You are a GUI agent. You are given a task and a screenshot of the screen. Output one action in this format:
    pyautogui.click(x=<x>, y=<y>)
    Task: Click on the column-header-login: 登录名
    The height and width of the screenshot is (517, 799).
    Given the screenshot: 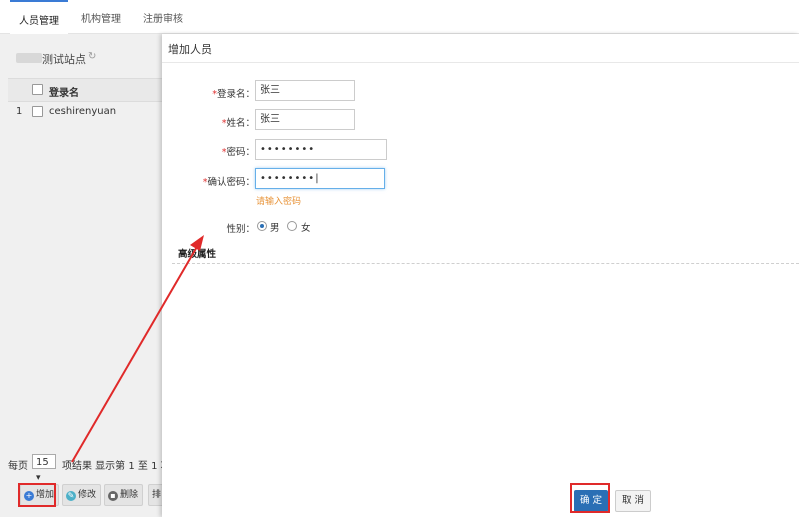 What is the action you would take?
    pyautogui.click(x=64, y=93)
    